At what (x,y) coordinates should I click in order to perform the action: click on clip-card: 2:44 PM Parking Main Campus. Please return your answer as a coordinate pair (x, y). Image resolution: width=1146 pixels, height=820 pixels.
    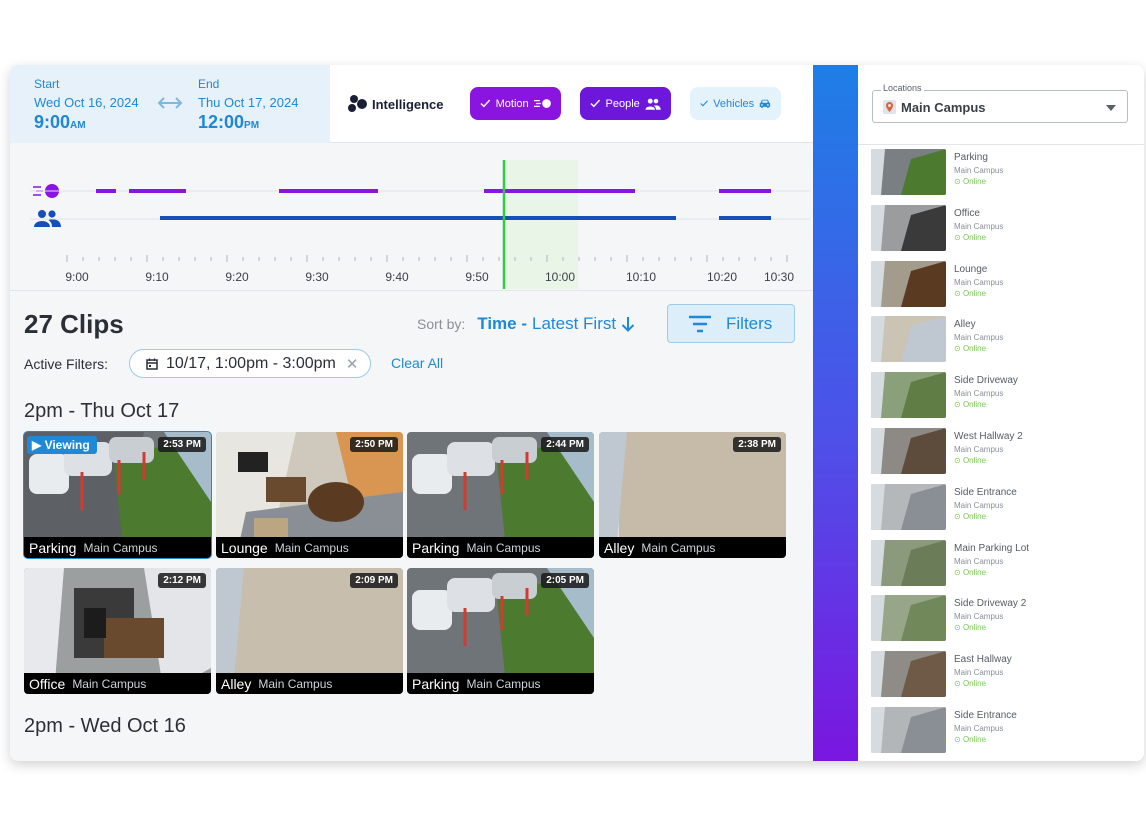
    Looking at the image, I should click on (500, 495).